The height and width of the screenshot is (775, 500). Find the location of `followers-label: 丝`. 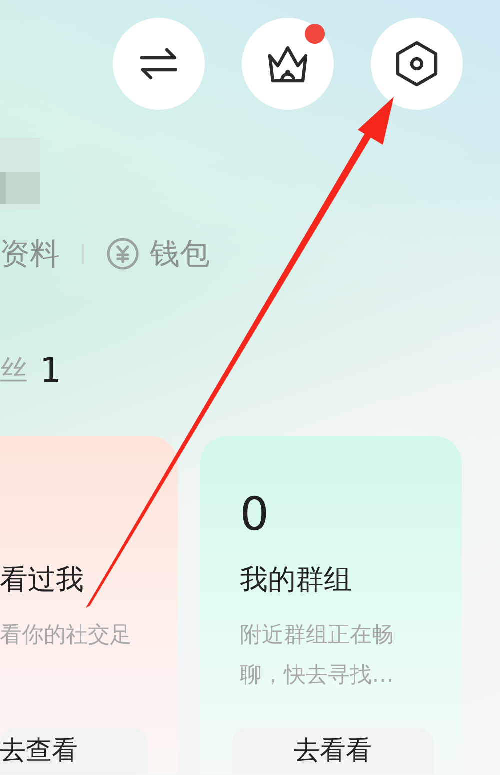

followers-label: 丝 is located at coordinates (14, 371).